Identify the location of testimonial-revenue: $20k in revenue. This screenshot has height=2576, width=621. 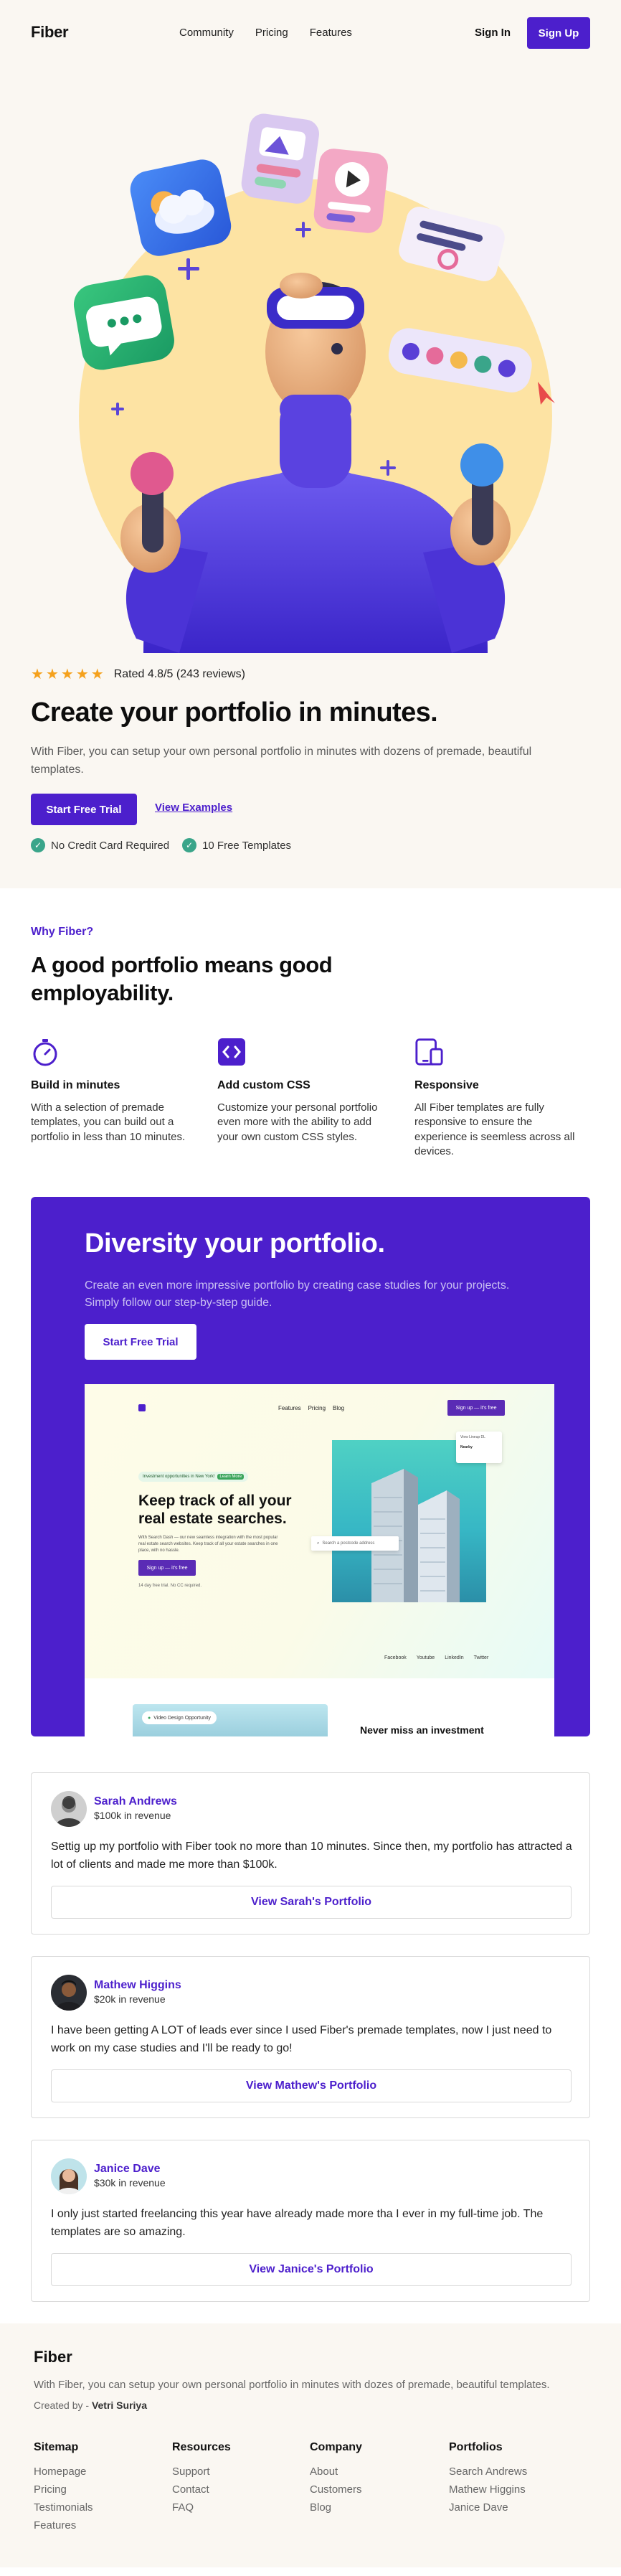
(130, 1999).